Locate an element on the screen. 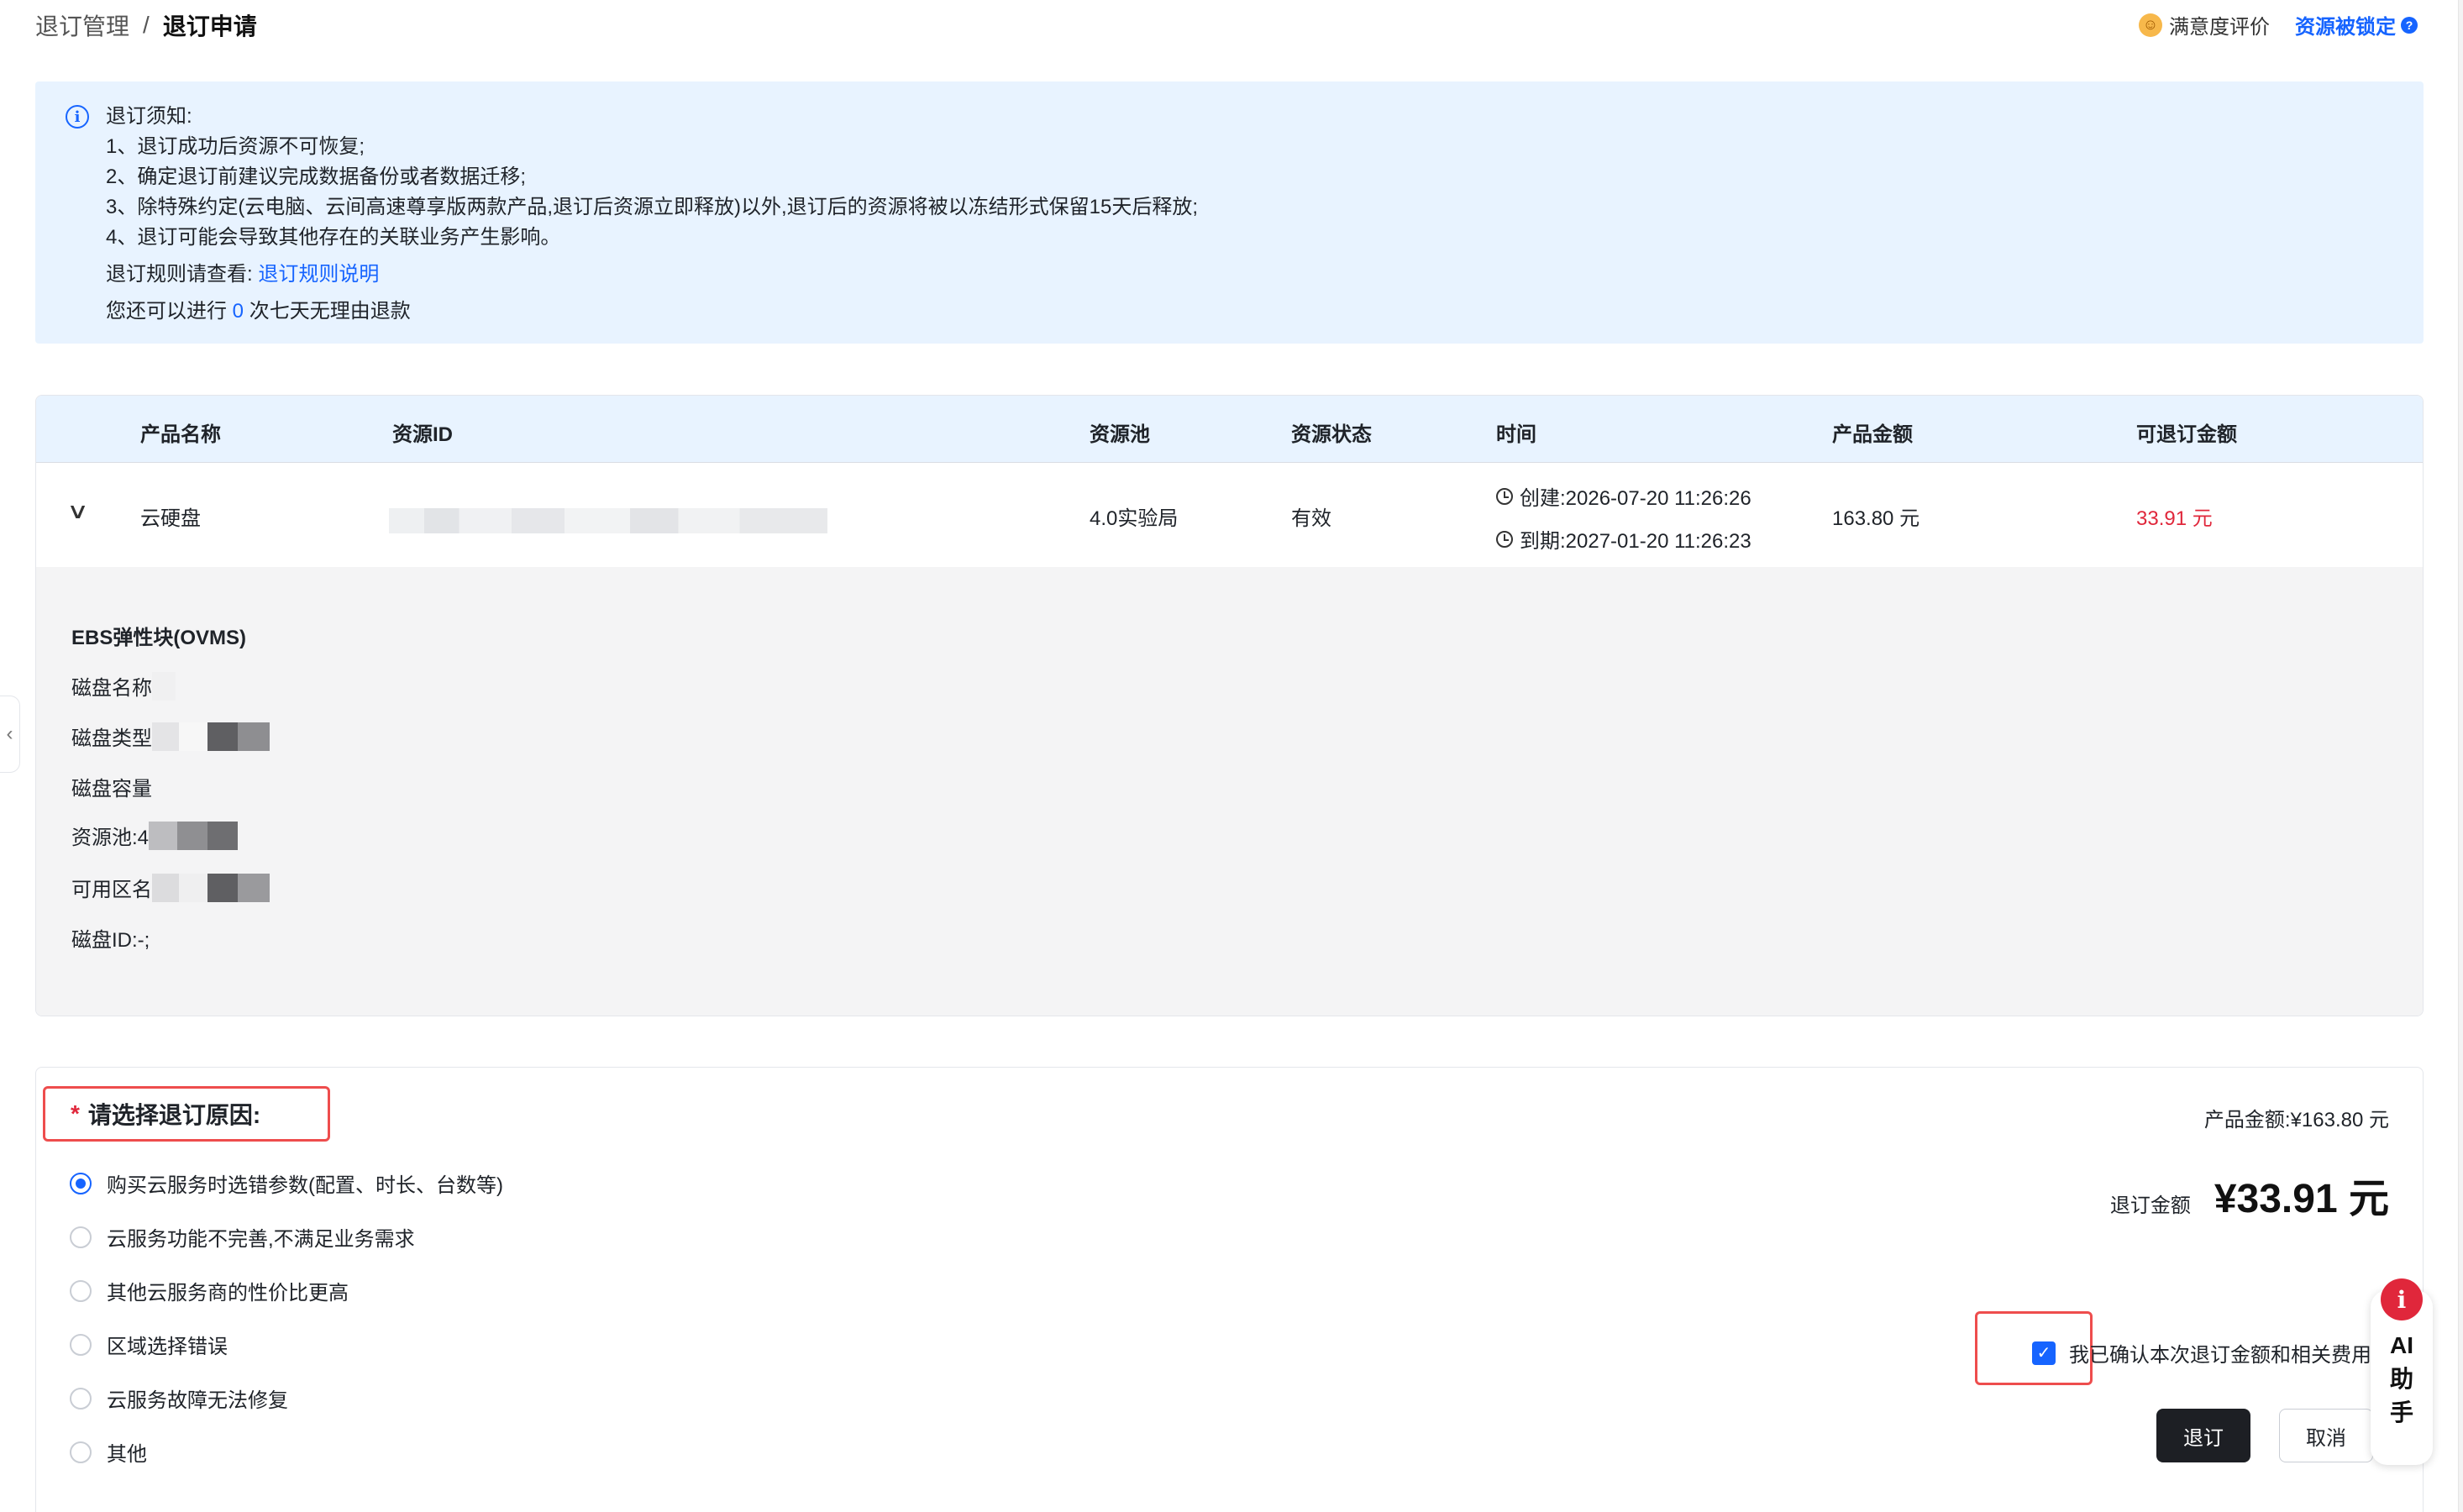 This screenshot has width=2463, height=1512. cancel-button: 取消 is located at coordinates (2326, 1435).